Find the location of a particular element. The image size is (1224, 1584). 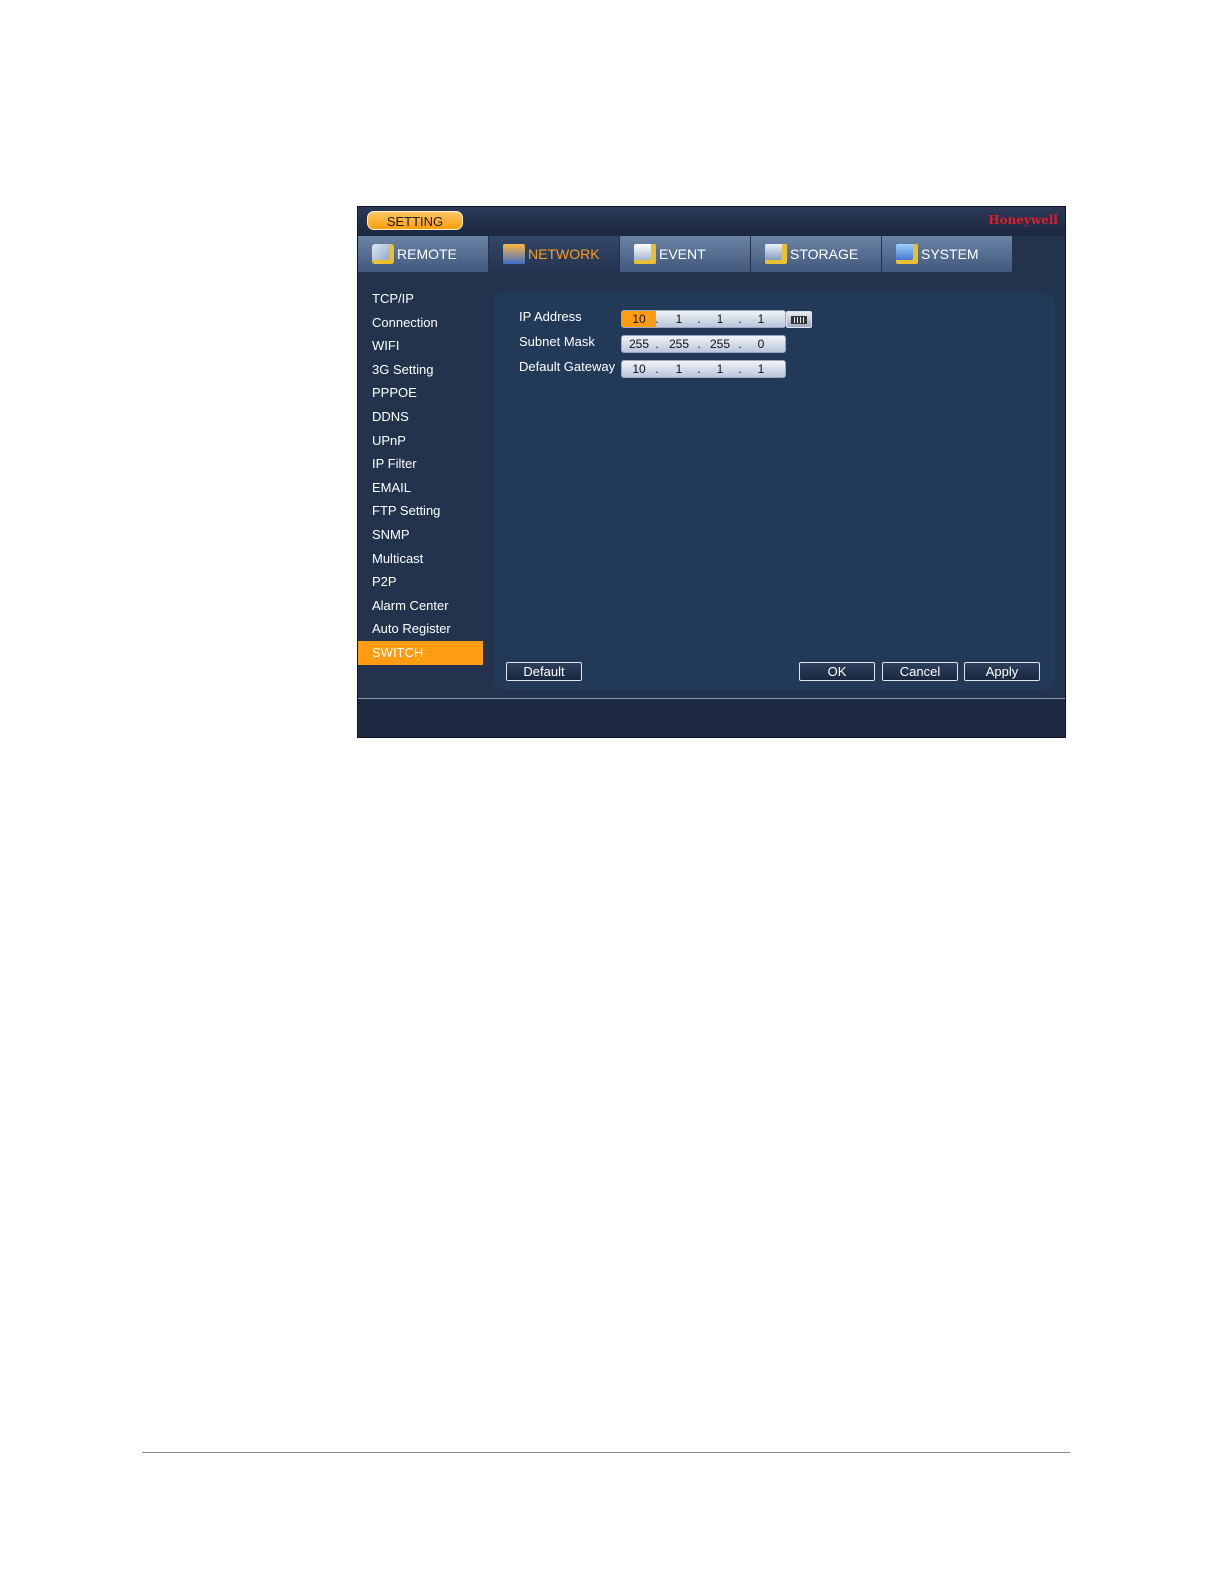

sidebar-item-wifi: WIFI is located at coordinates (420, 346).